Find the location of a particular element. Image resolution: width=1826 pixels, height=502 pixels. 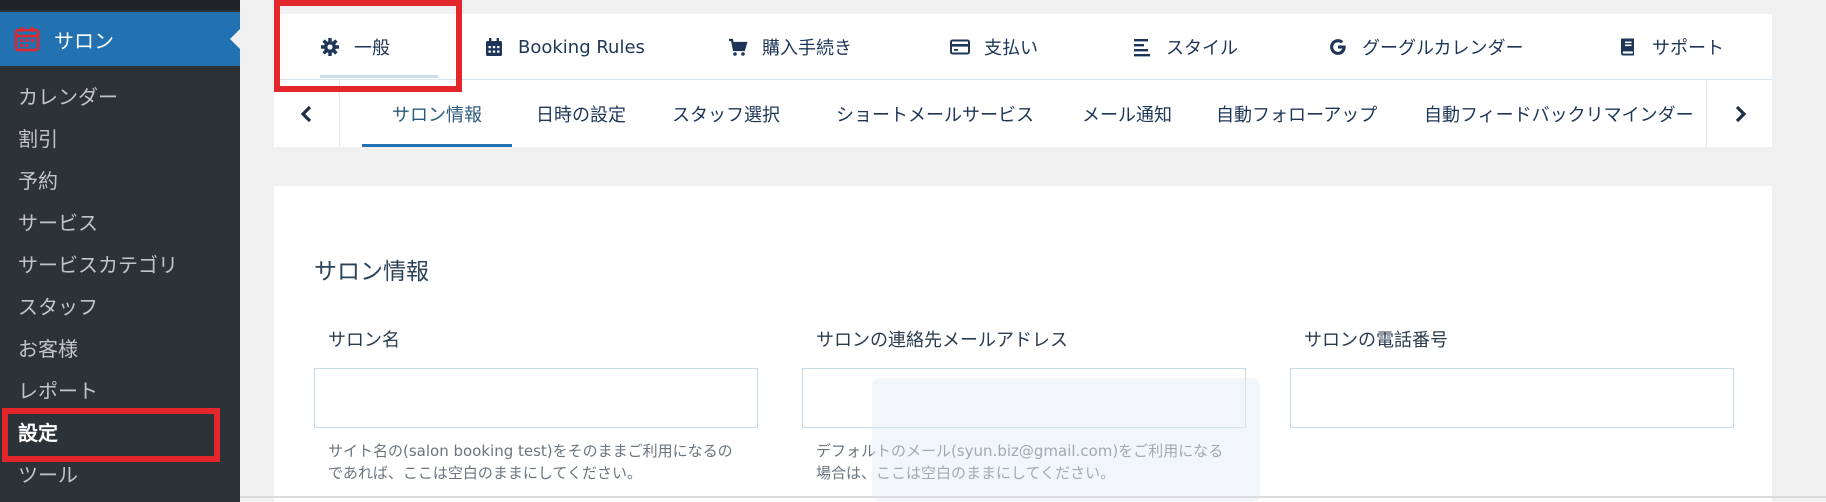

sub-tabs-scroll-left-button is located at coordinates (307, 114).